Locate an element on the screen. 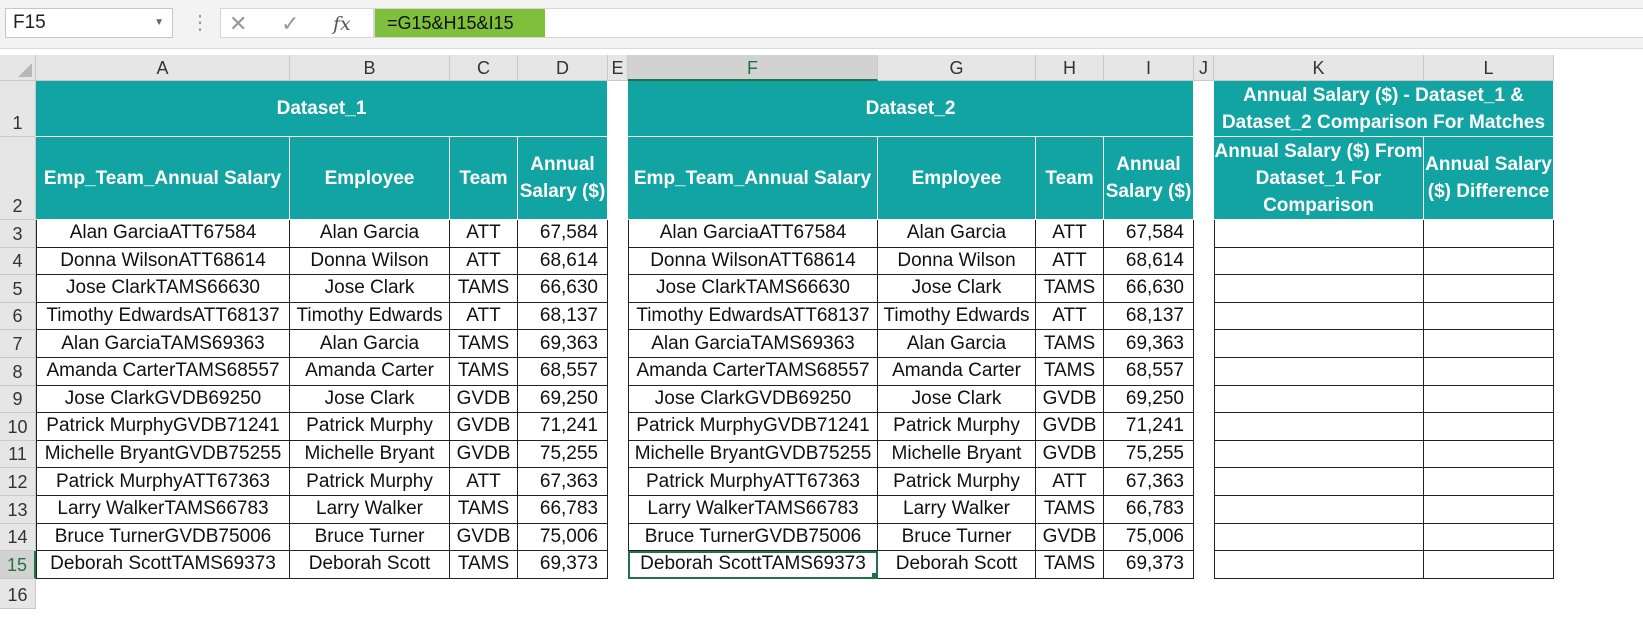 The width and height of the screenshot is (1643, 637). column-header-l: L is located at coordinates (1489, 68).